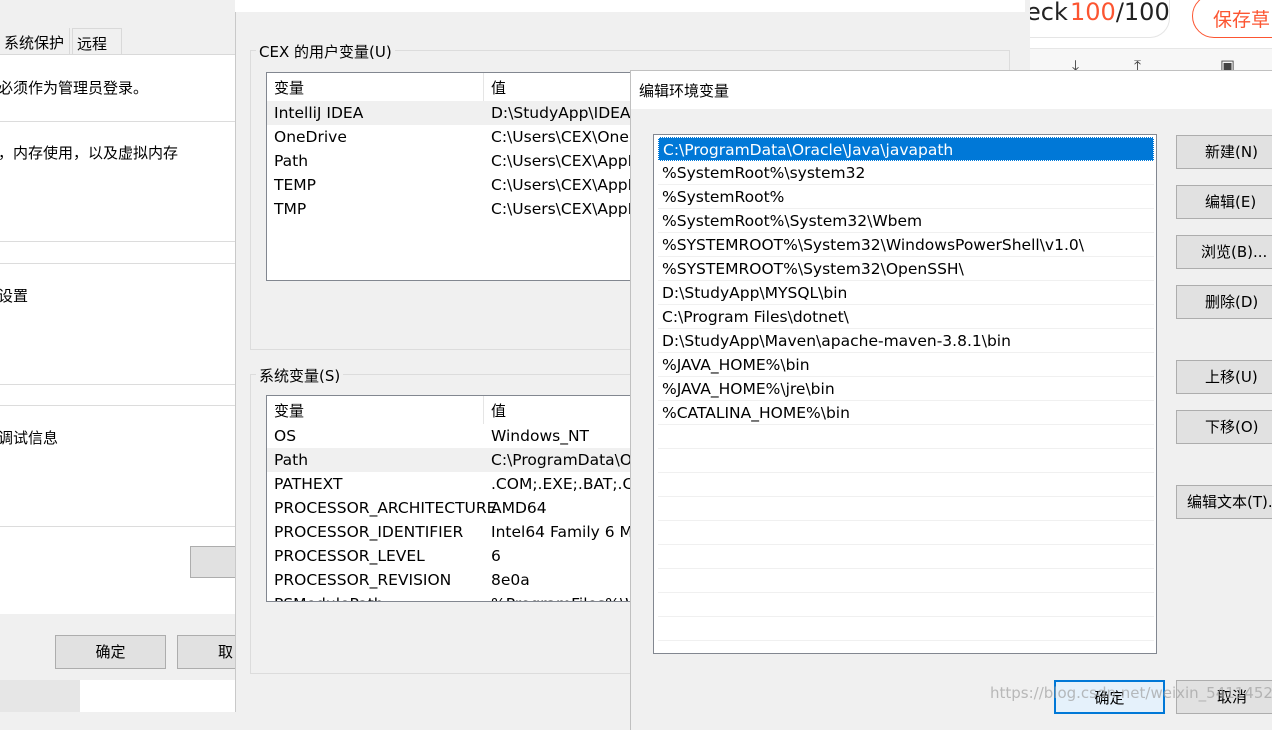 The height and width of the screenshot is (730, 1272). I want to click on tab-system-protection: 系统保护, so click(35, 41).